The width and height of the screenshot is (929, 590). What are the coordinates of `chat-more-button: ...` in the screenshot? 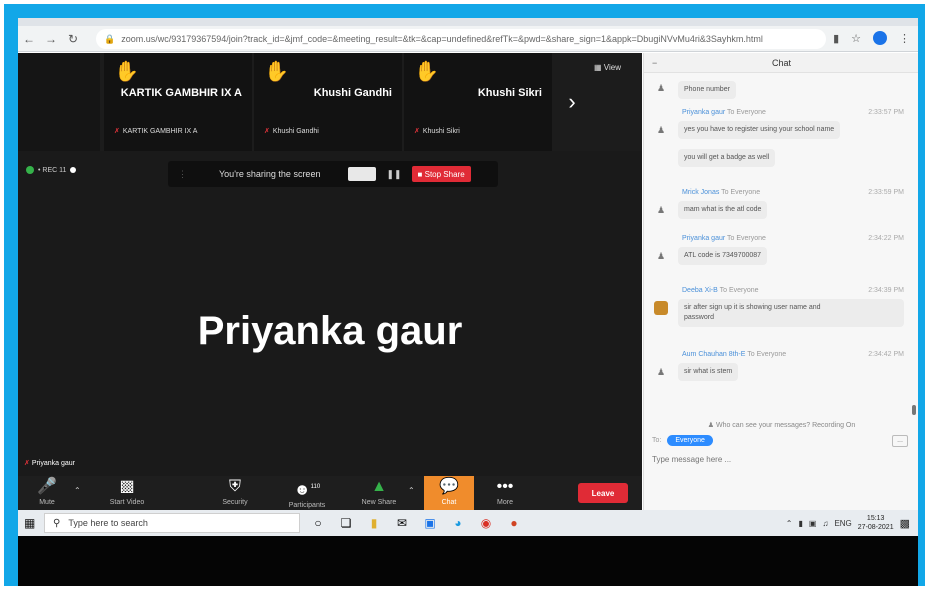 It's located at (900, 441).